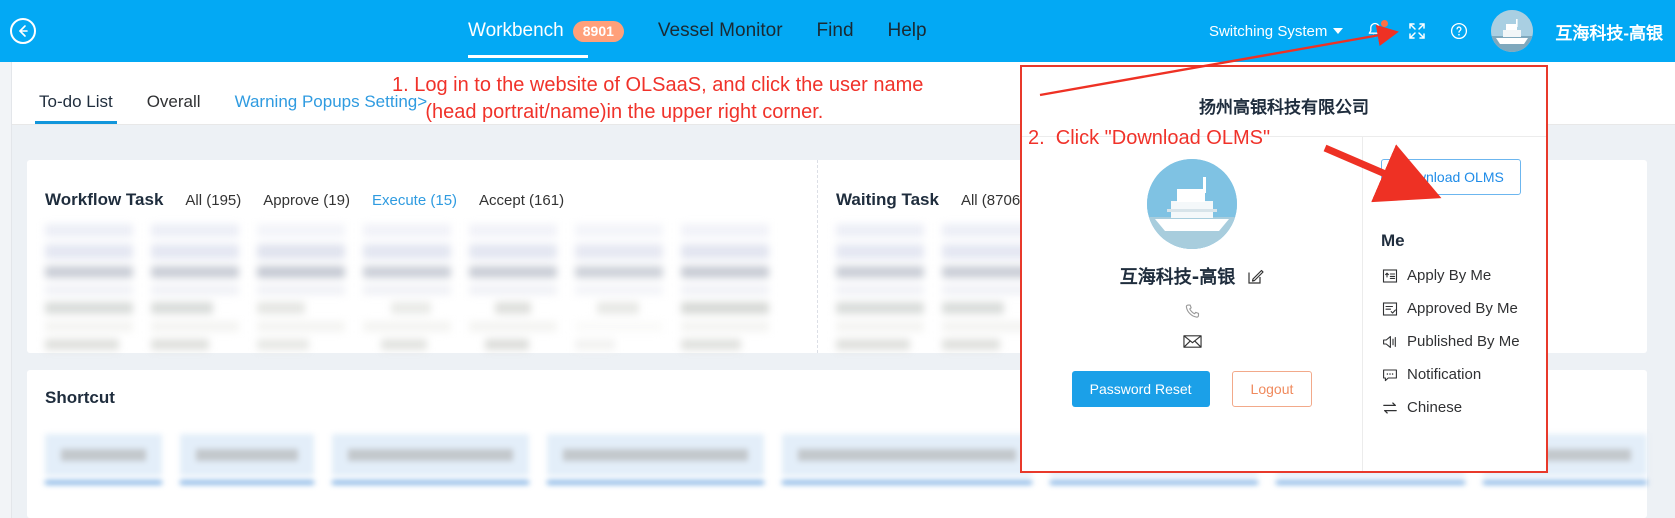 The height and width of the screenshot is (518, 1675). I want to click on workflow-task-list, so click(422, 283).